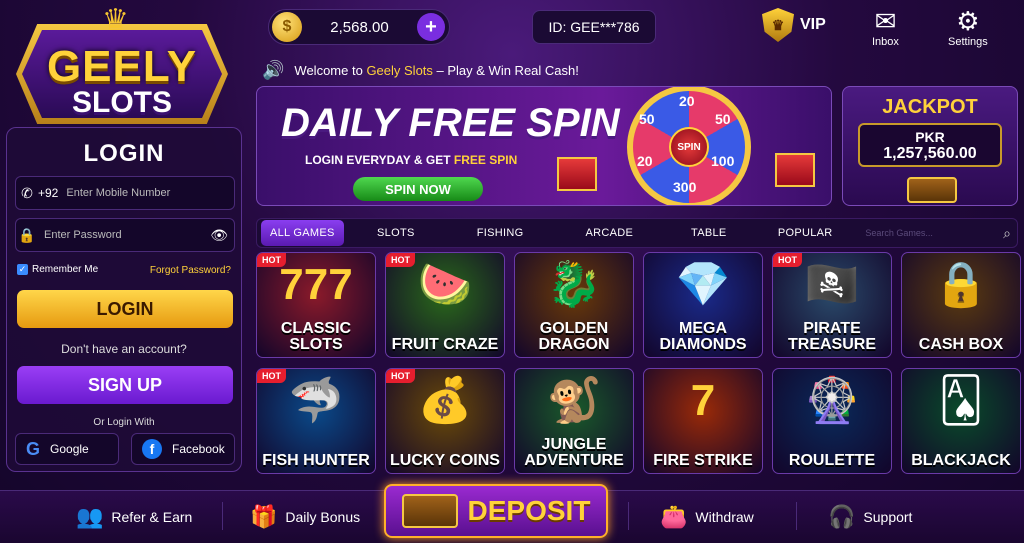  I want to click on game-card: 🎡 ROULETTE, so click(832, 421).